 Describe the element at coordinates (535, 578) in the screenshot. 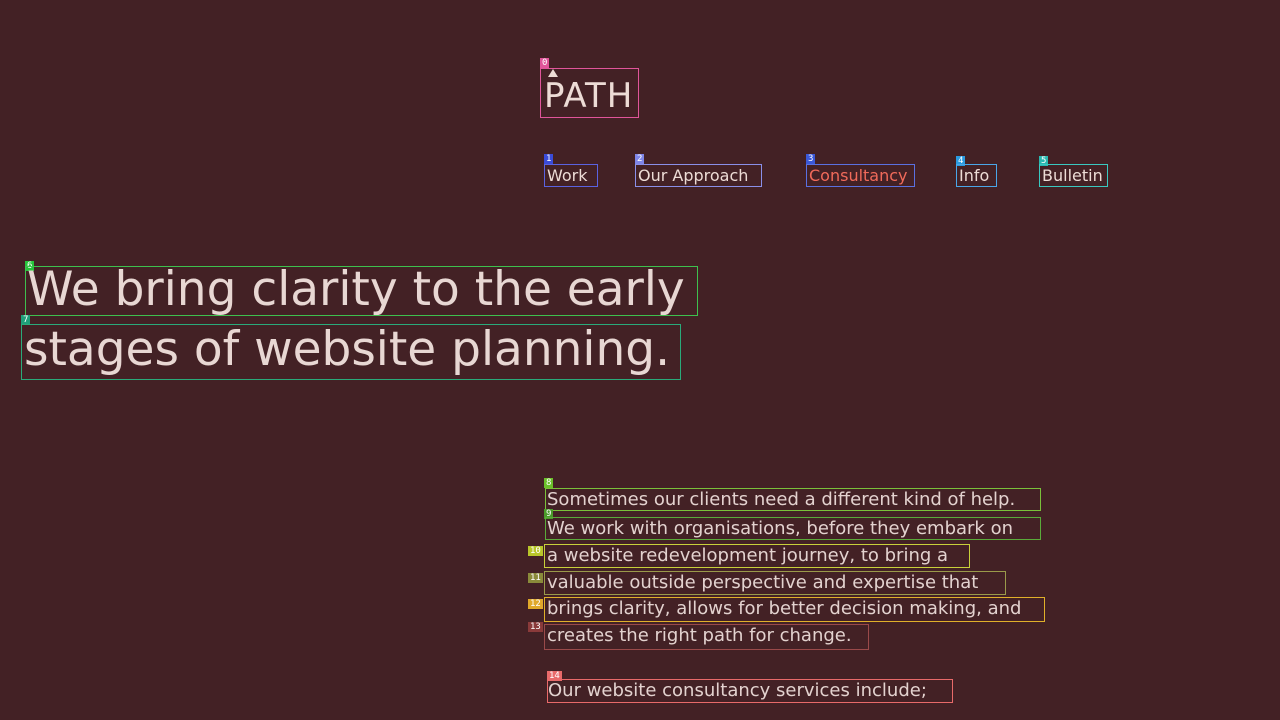

I see `badge-11: 11` at that location.